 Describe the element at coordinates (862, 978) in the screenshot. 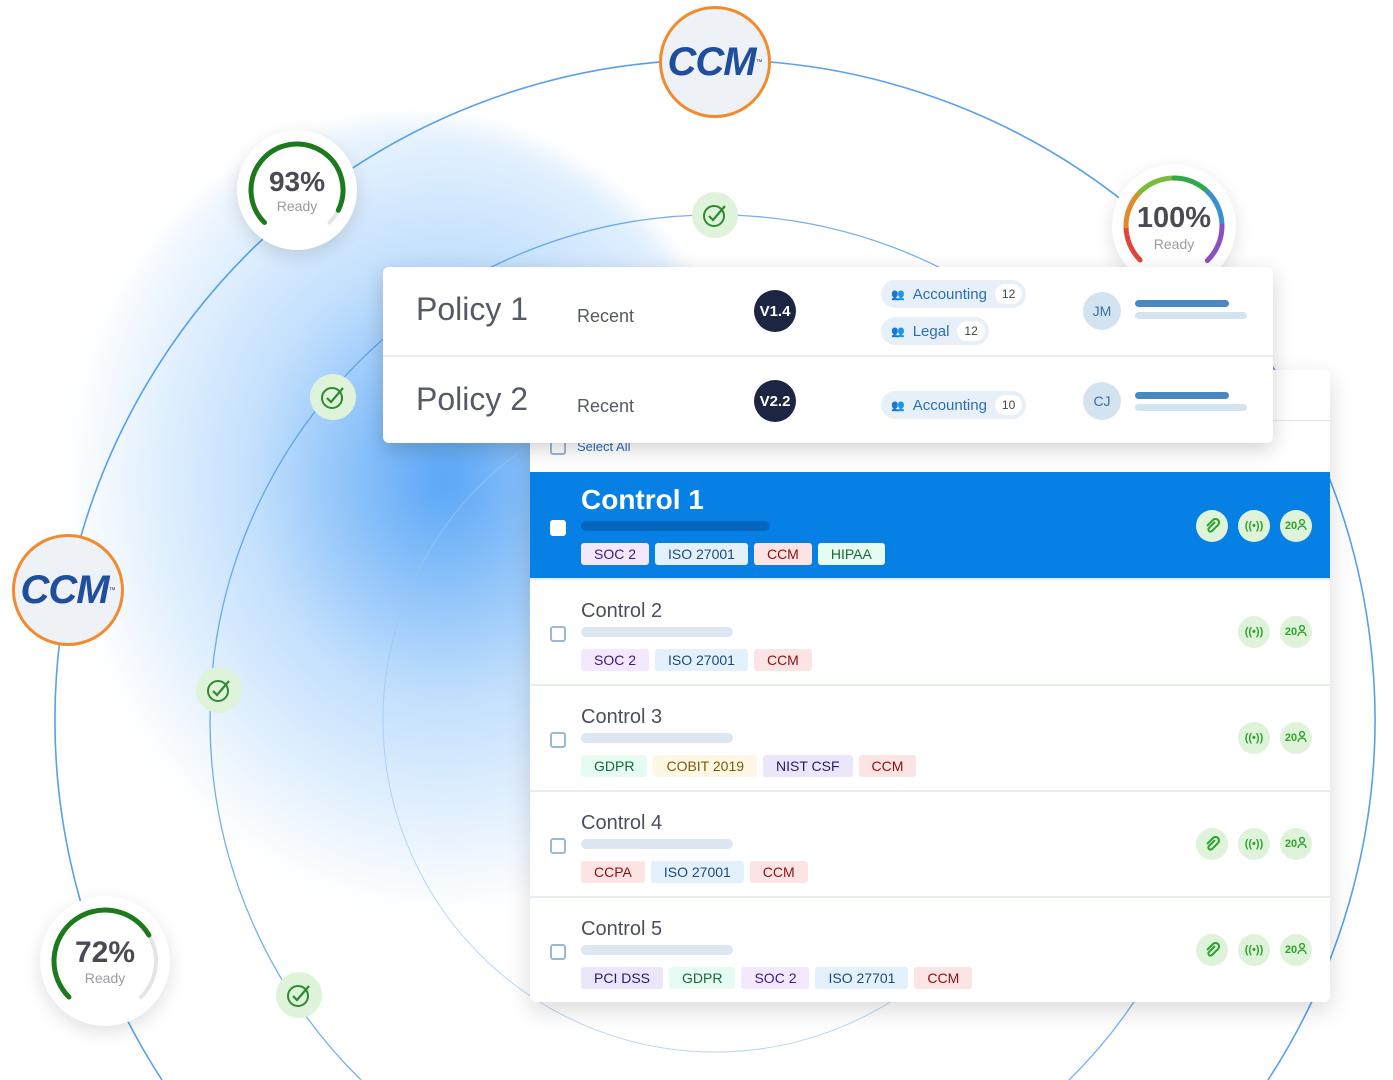

I see `framework-tag: ISO 27701` at that location.